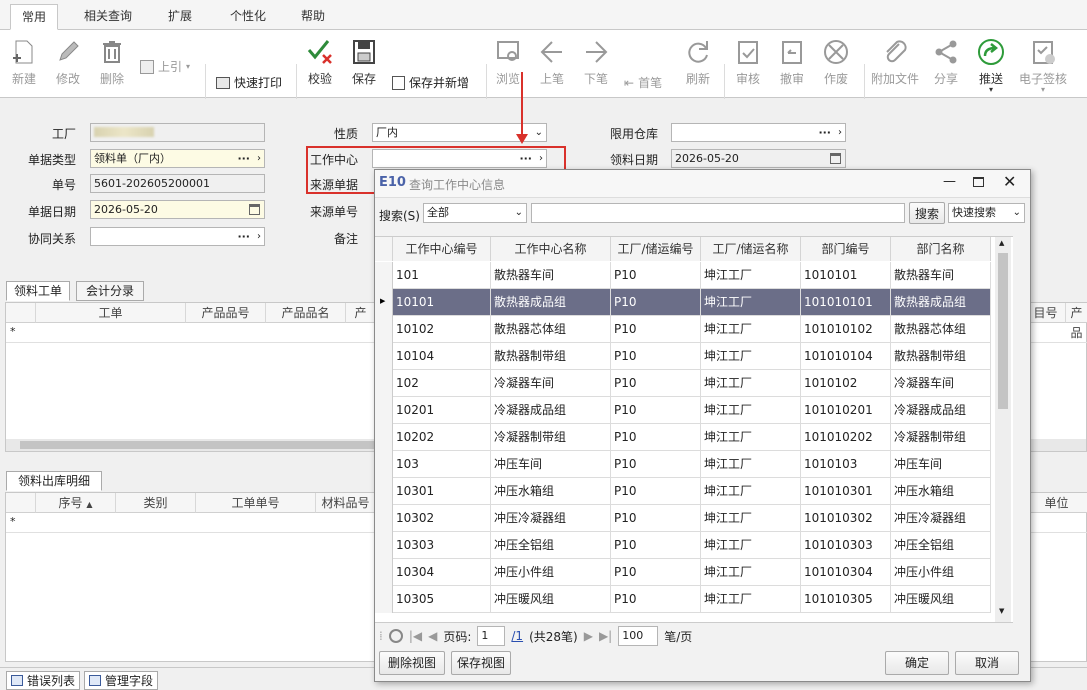 This screenshot has height=690, width=1087. Describe the element at coordinates (442, 302) in the screenshot. I see `cell-workcenter-code: 10101` at that location.